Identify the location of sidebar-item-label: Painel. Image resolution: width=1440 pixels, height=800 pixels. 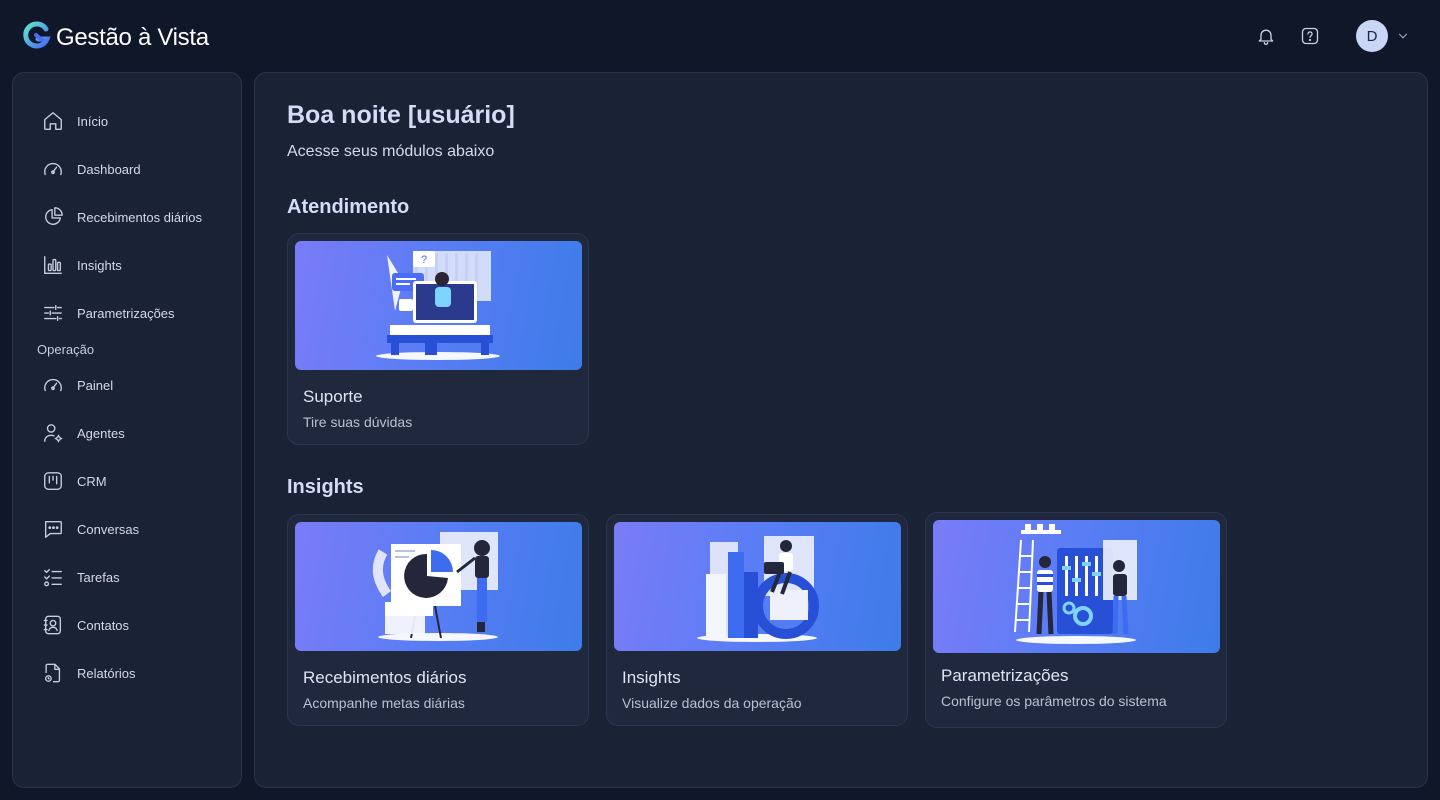
(95, 385).